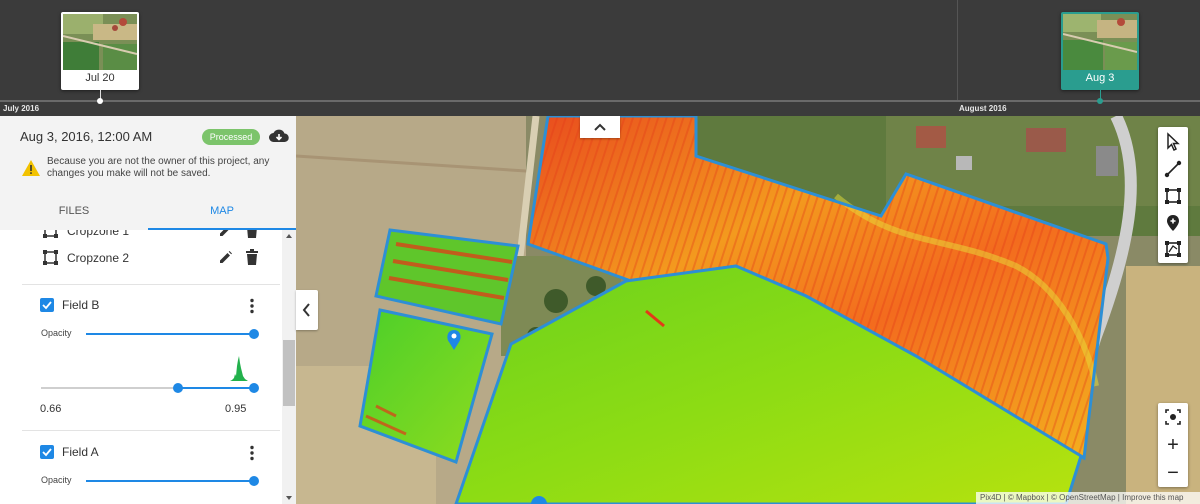  Describe the element at coordinates (983, 108) in the screenshot. I see `month-label-august: August 2016` at that location.